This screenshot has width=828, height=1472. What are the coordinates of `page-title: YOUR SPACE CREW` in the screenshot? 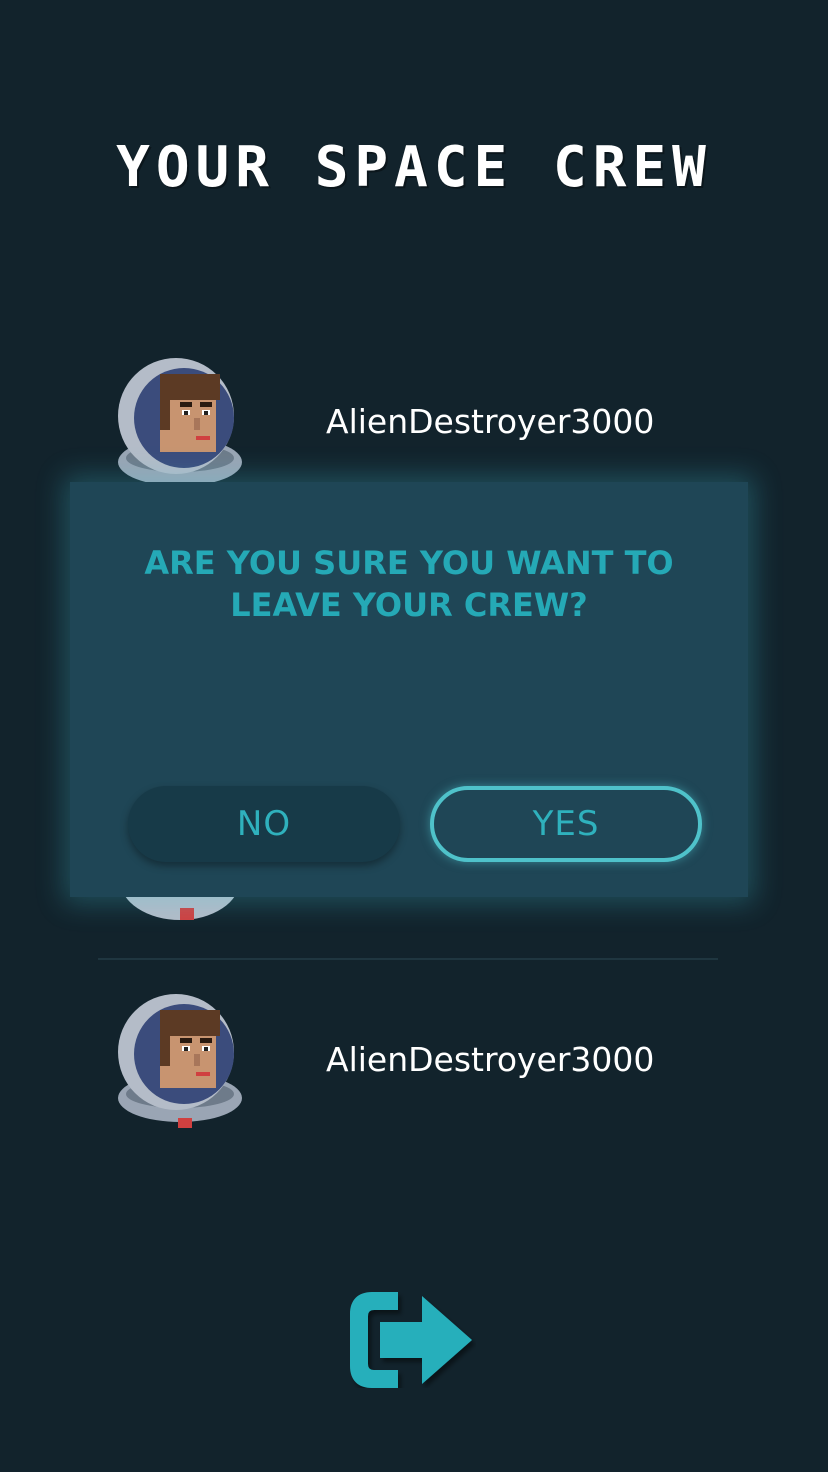 It's located at (414, 167).